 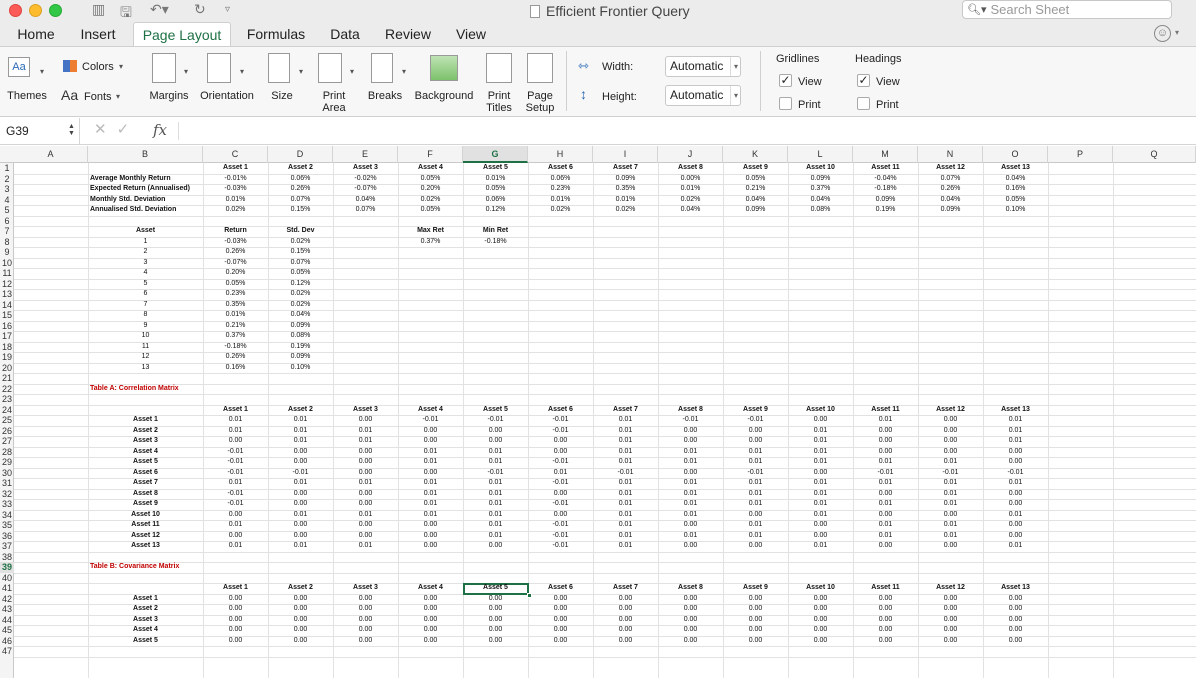 I want to click on row-header-5: 5, so click(x=7, y=210).